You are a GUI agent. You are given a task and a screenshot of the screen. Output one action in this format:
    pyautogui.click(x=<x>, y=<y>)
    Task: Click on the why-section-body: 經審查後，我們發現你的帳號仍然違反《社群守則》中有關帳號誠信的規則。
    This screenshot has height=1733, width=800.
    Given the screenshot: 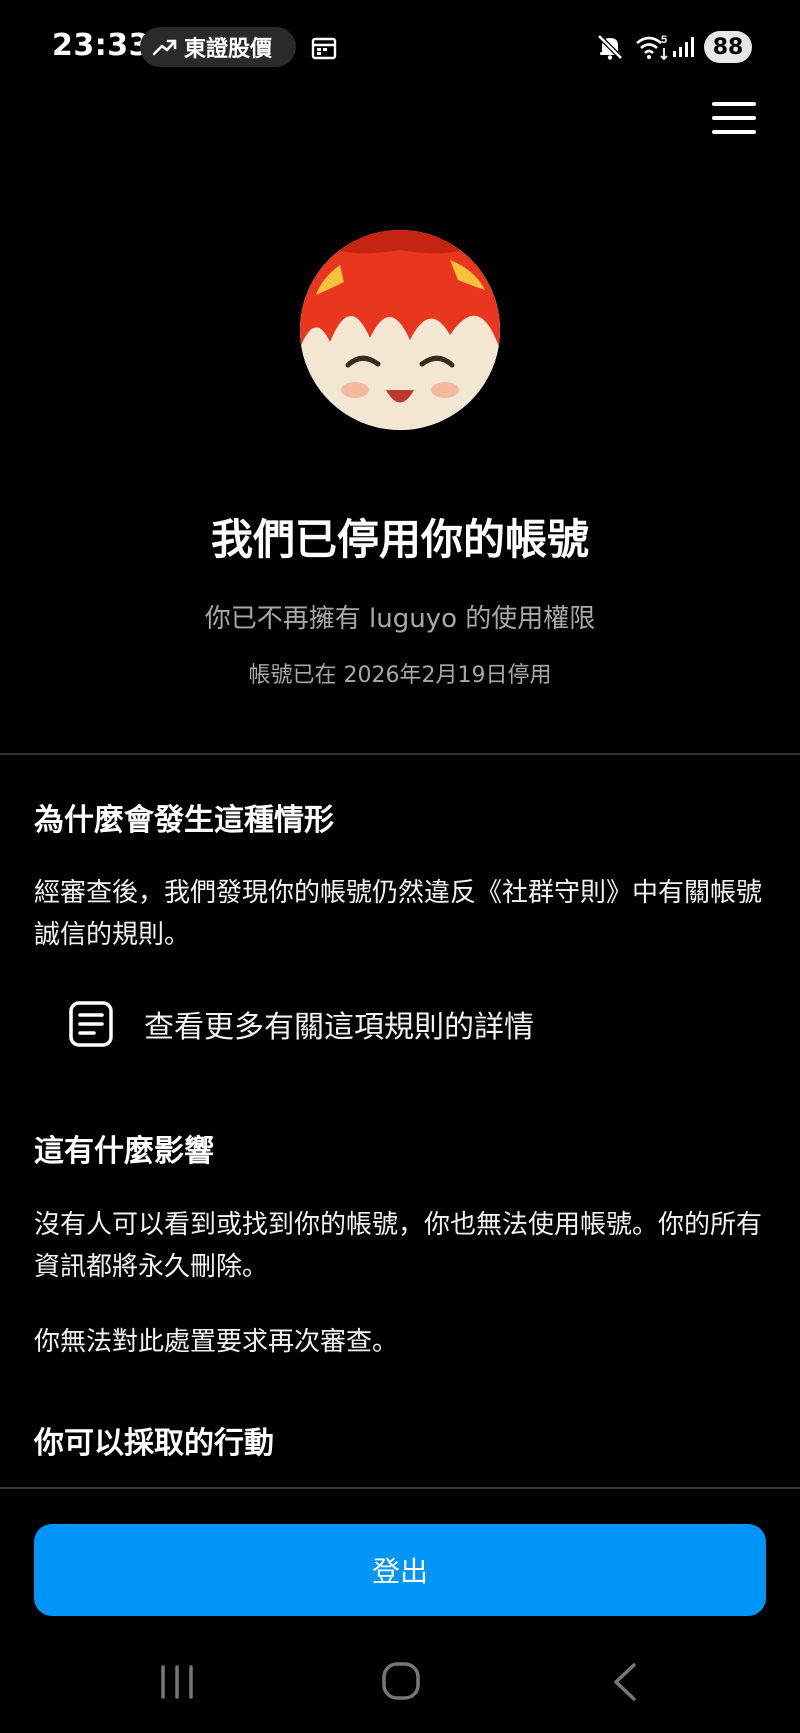 What is the action you would take?
    pyautogui.click(x=398, y=914)
    